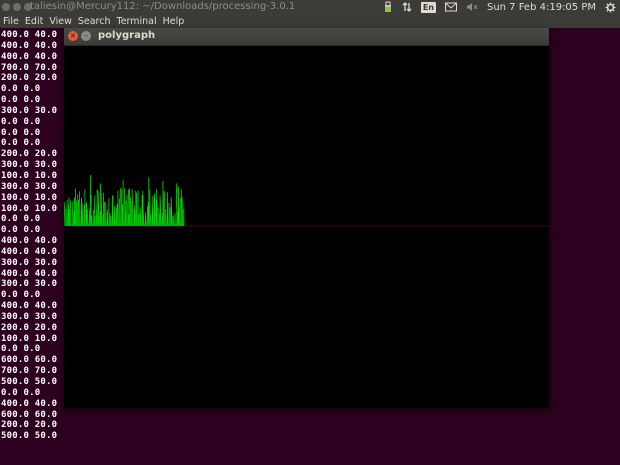 The width and height of the screenshot is (620, 465). I want to click on menu-view: View, so click(60, 21).